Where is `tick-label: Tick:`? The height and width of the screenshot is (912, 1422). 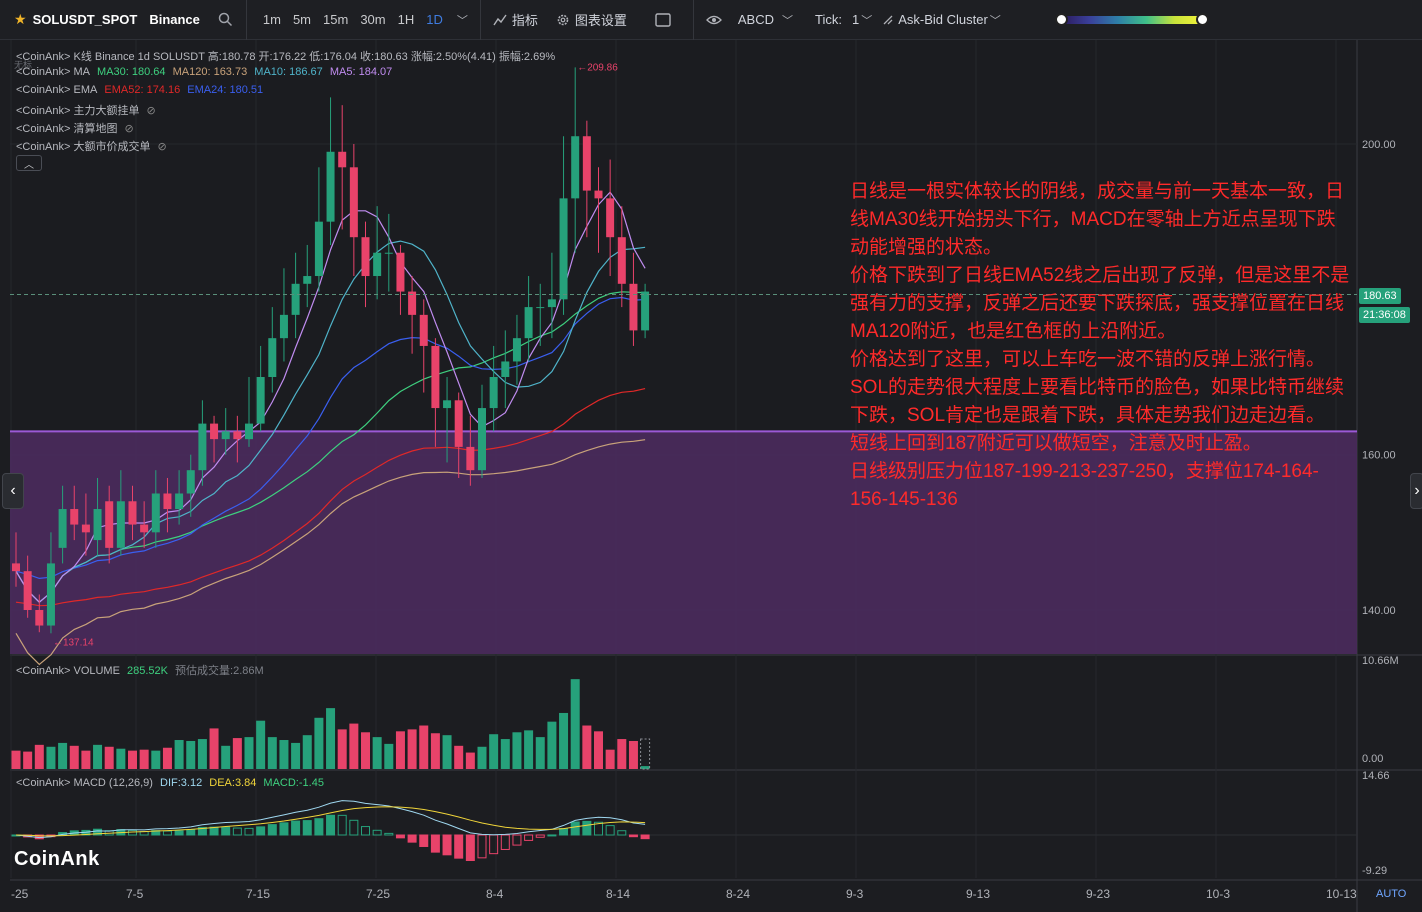 tick-label: Tick: is located at coordinates (828, 19).